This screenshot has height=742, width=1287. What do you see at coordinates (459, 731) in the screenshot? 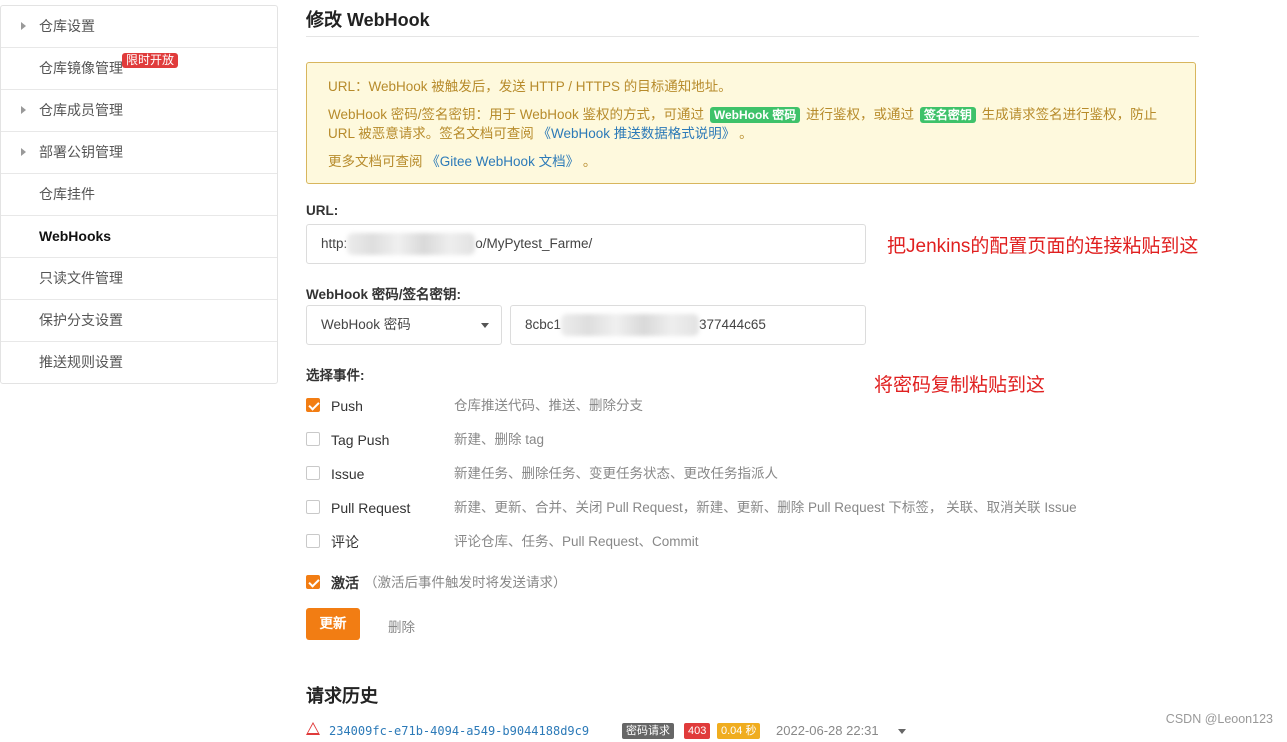
I see `request-id-link: 234009fc-e71b-4094-a549-b9044188d9c9` at bounding box center [459, 731].